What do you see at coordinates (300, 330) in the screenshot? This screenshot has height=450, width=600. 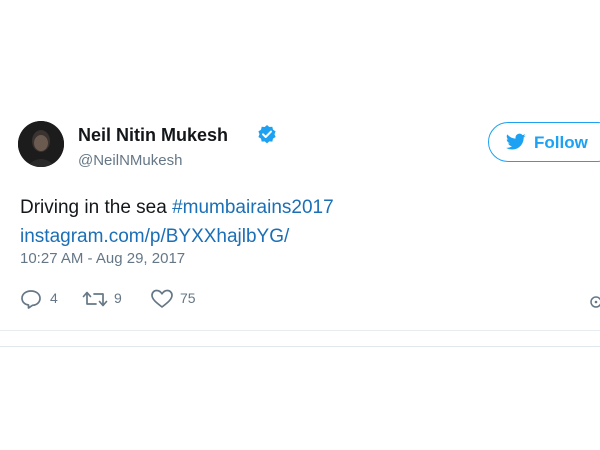 I see `card-divider` at bounding box center [300, 330].